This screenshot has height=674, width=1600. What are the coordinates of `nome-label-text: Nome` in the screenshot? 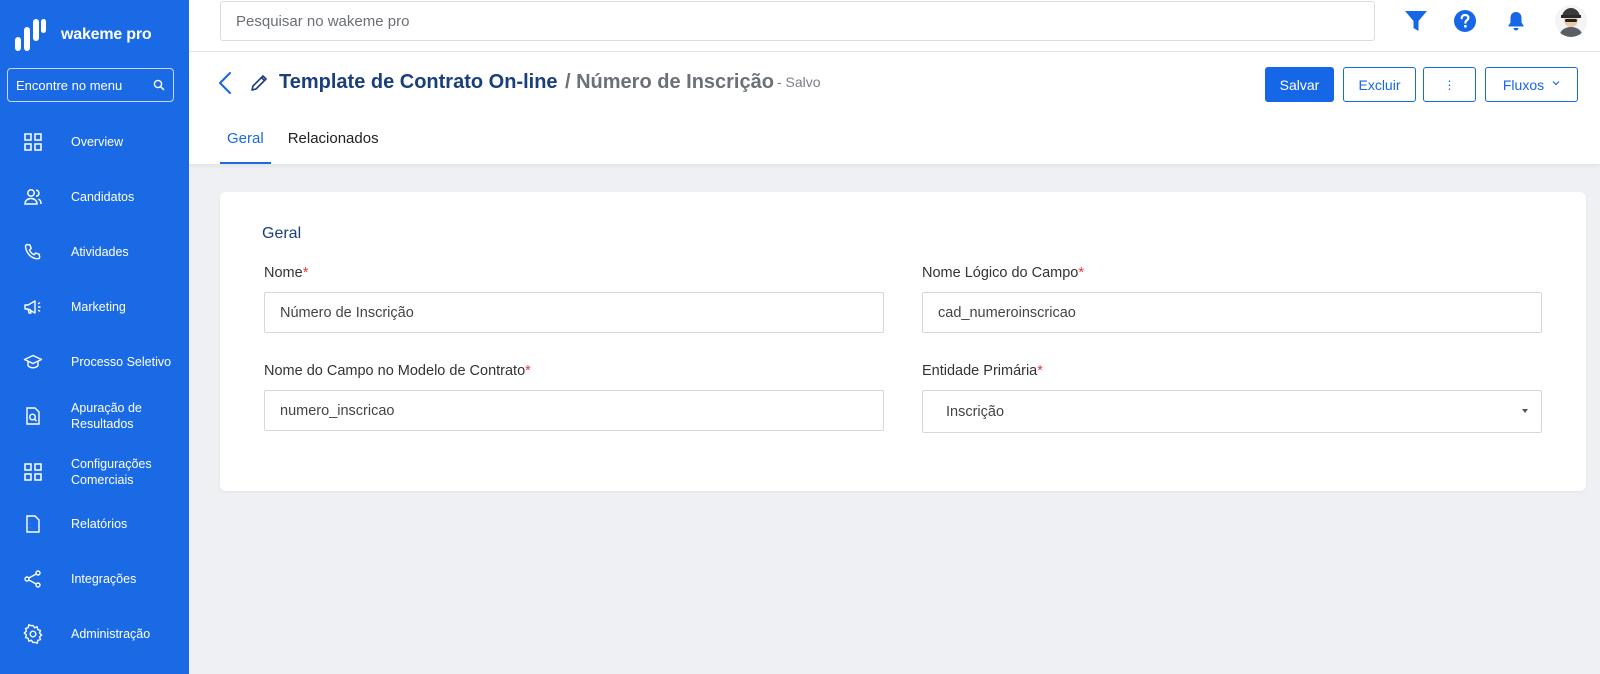 It's located at (283, 273).